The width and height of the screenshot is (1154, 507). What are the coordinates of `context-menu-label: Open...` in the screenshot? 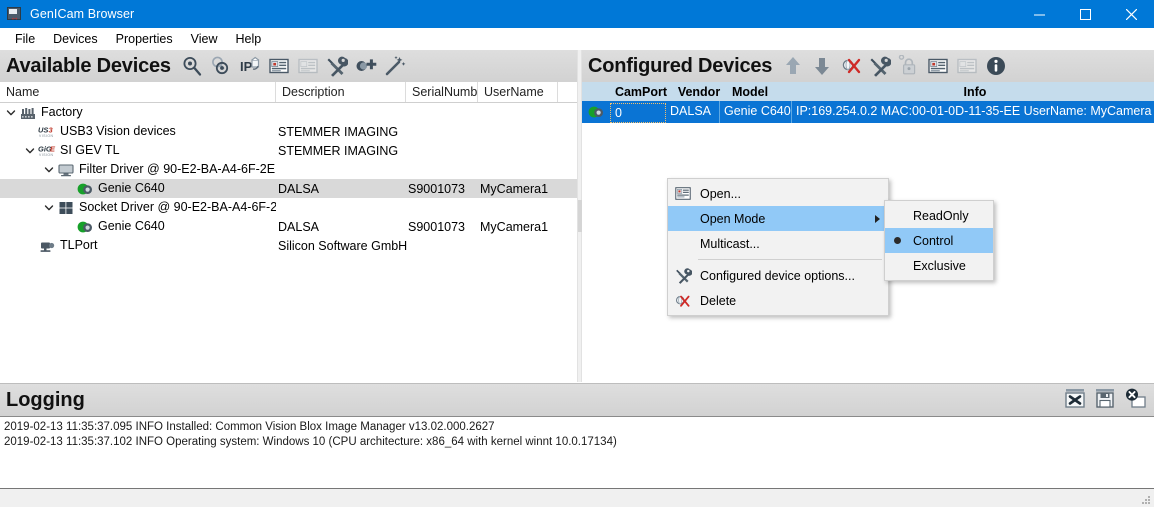 It's located at (720, 193).